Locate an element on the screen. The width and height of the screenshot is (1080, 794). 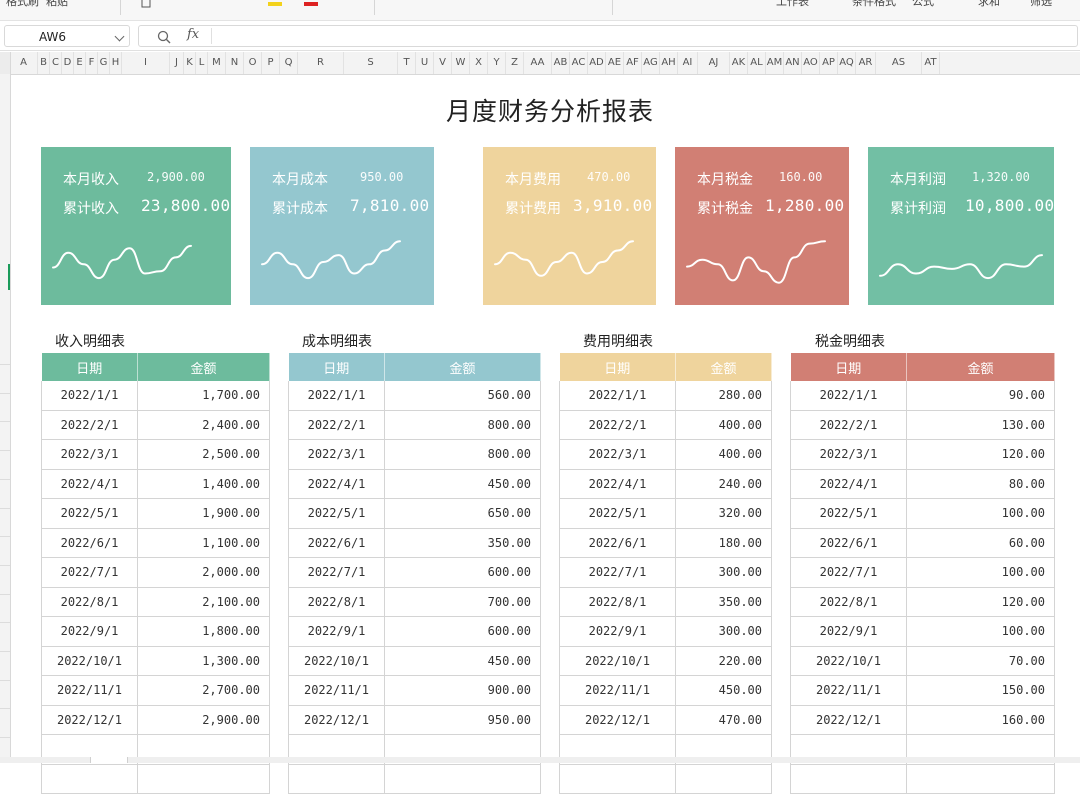
column-header-ae: AE is located at coordinates (615, 63).